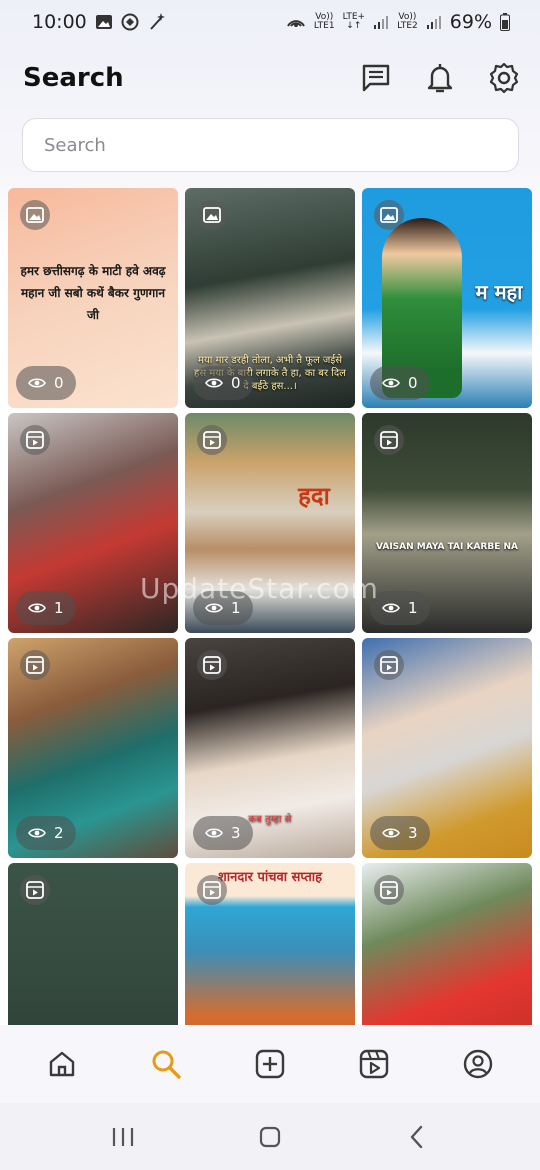 The image size is (540, 1170). Describe the element at coordinates (236, 833) in the screenshot. I see `view-count-value: 3` at that location.